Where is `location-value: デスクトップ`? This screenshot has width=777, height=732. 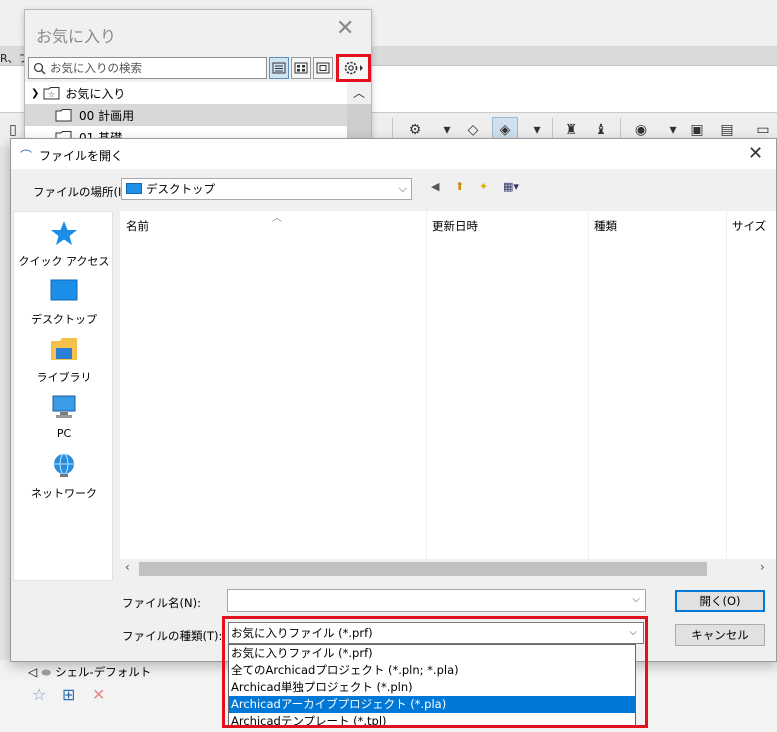 location-value: デスクトップ is located at coordinates (180, 189).